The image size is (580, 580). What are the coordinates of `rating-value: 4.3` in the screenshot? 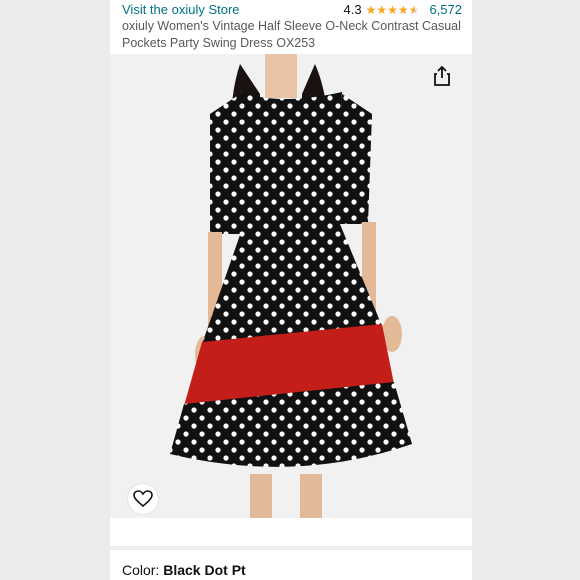 It's located at (352, 9).